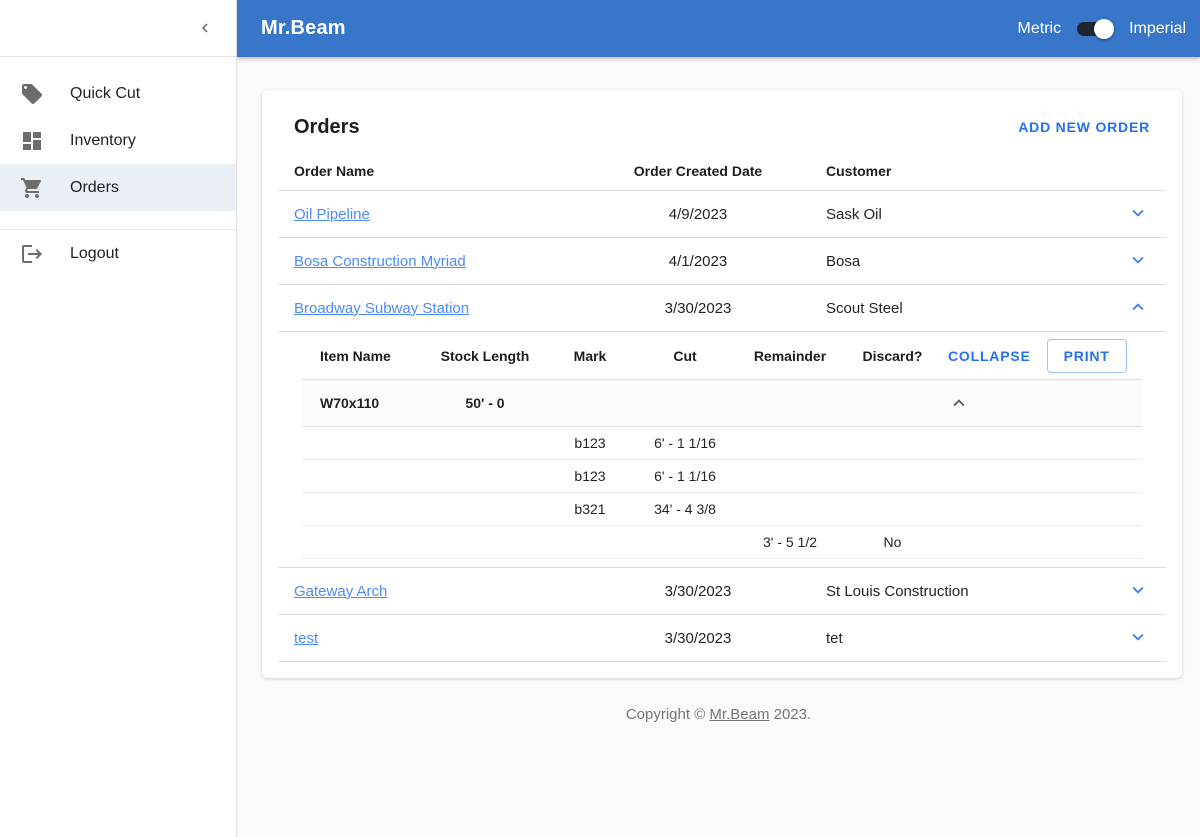 The image size is (1200, 837). What do you see at coordinates (698, 170) in the screenshot?
I see `column-header-created-date: Order Created Date` at bounding box center [698, 170].